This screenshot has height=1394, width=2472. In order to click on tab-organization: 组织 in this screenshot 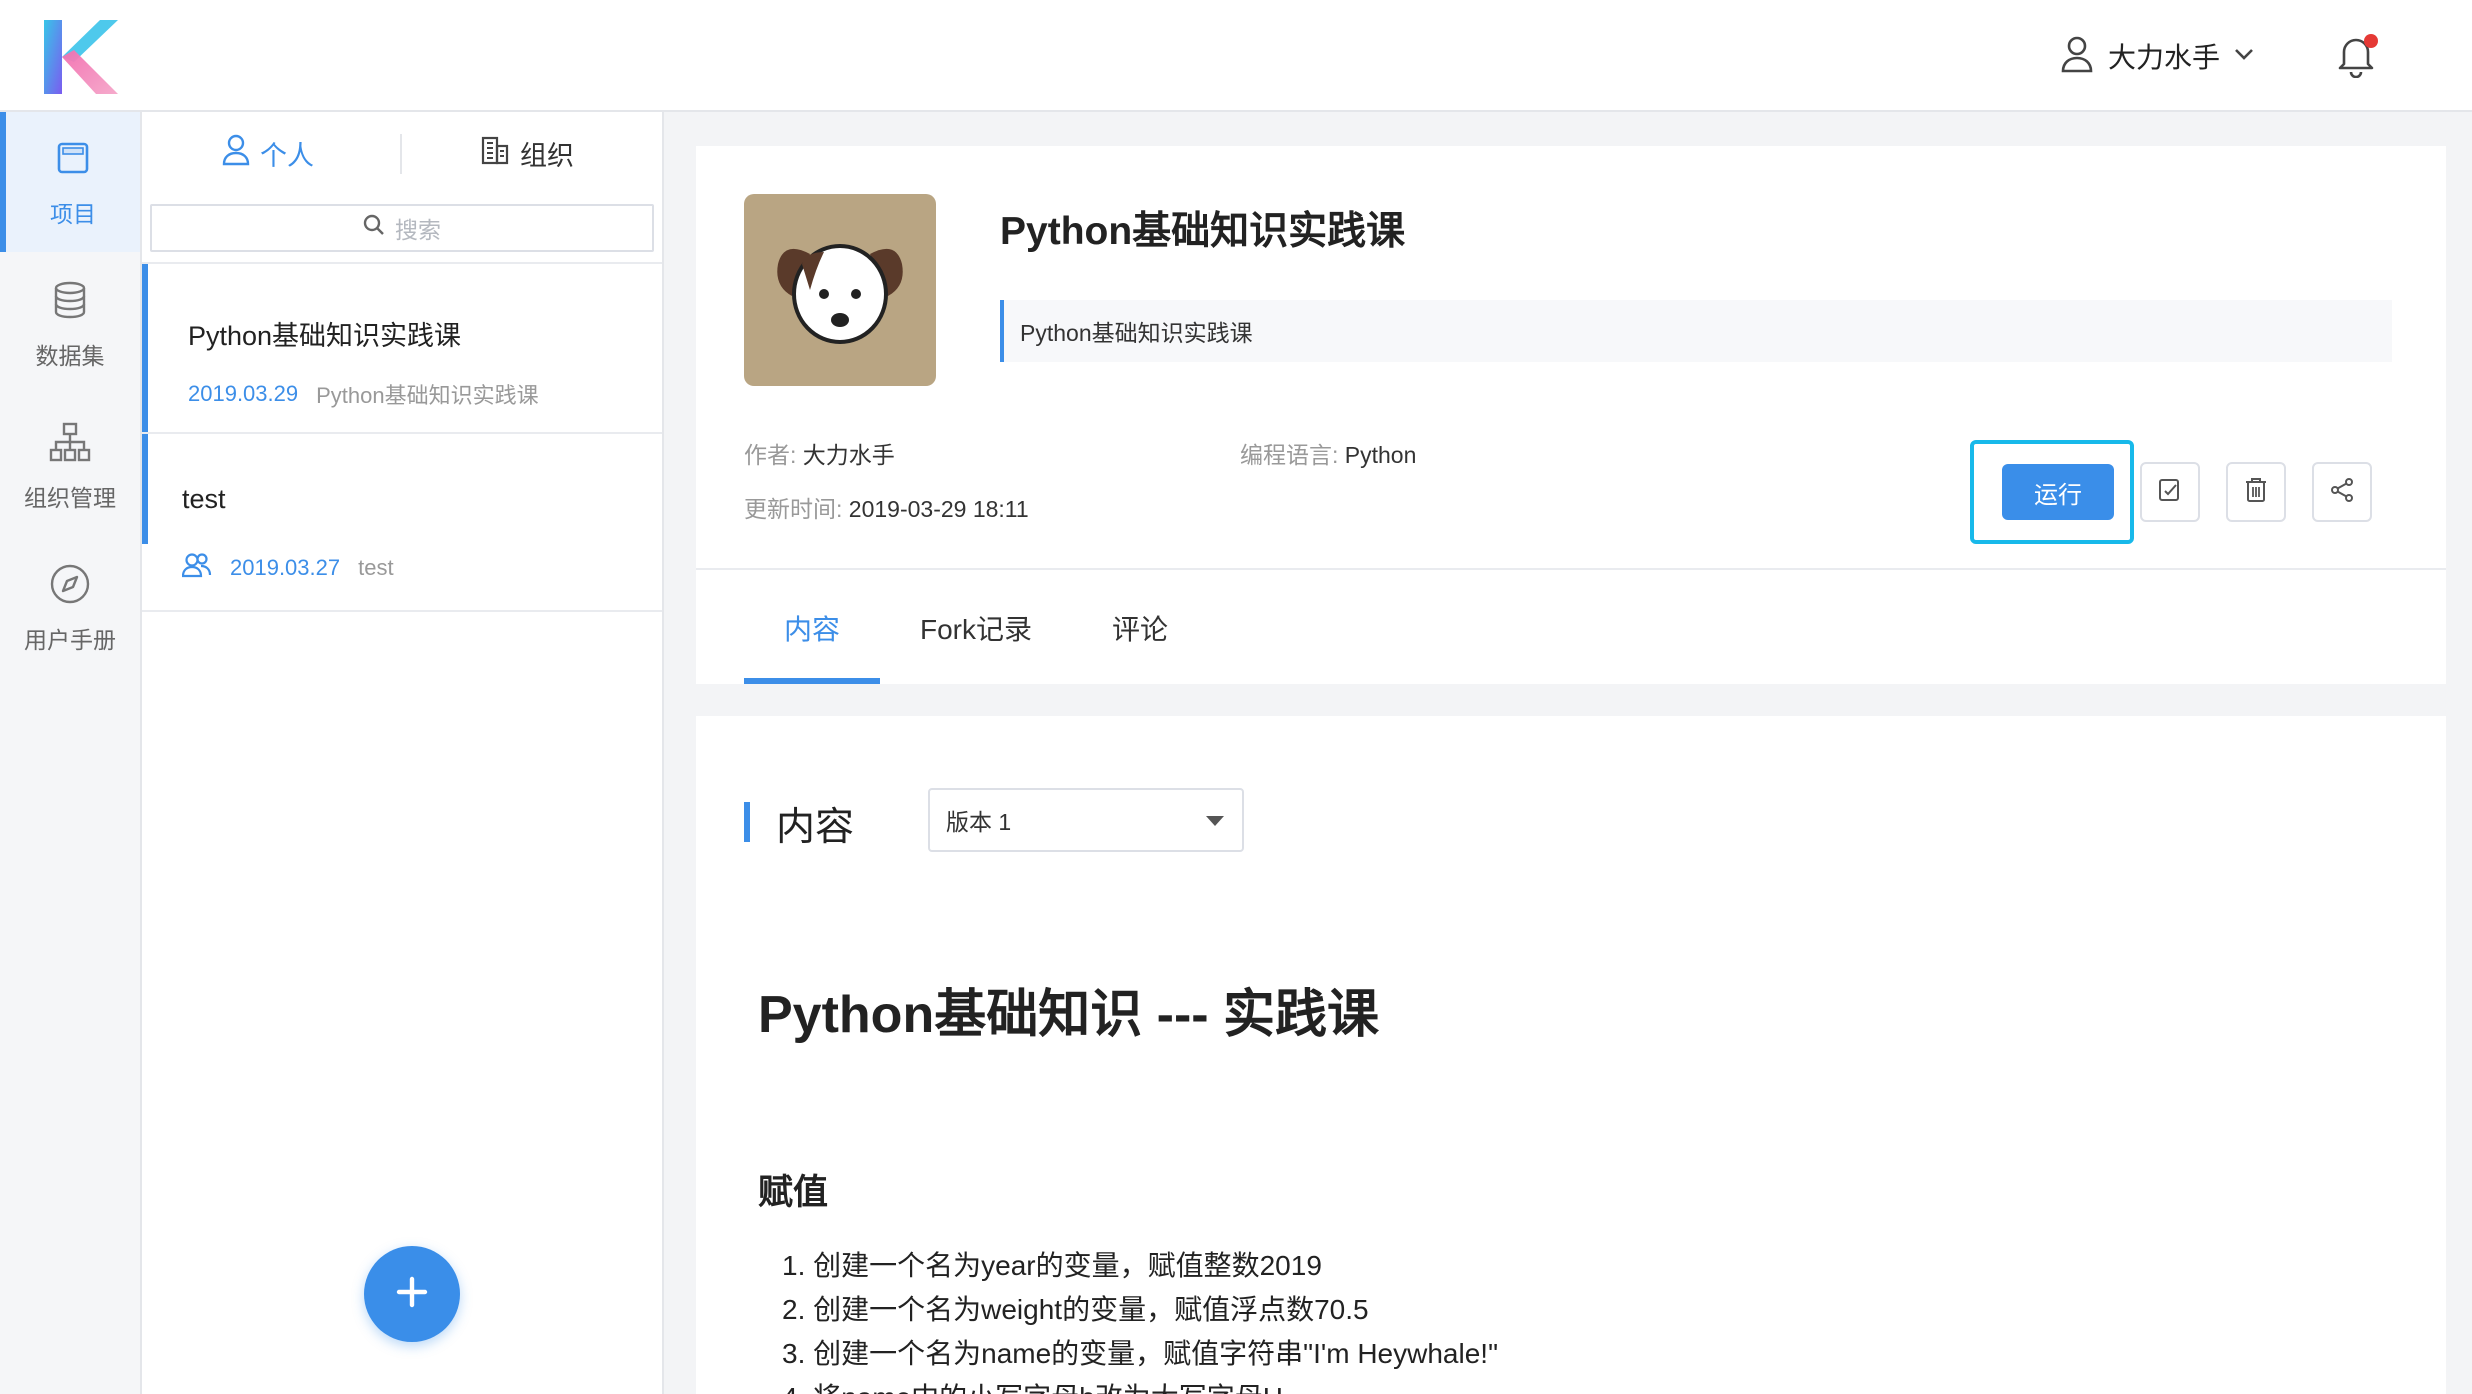, I will do `click(527, 153)`.